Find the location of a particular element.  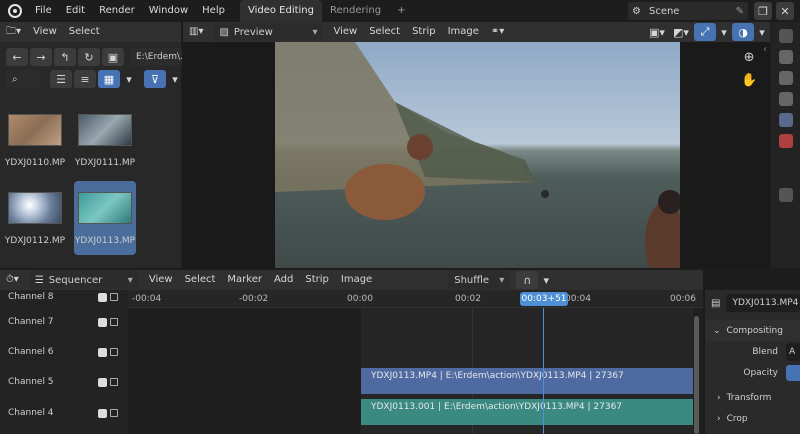

fb-menu-view: View is located at coordinates (45, 32).